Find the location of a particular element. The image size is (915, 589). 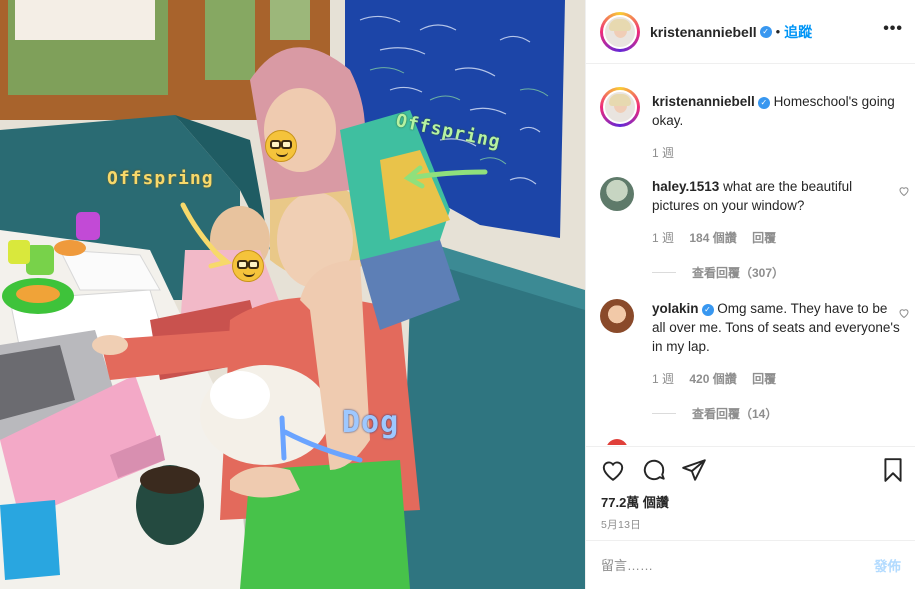

comment-username: yolakin is located at coordinates (675, 308).